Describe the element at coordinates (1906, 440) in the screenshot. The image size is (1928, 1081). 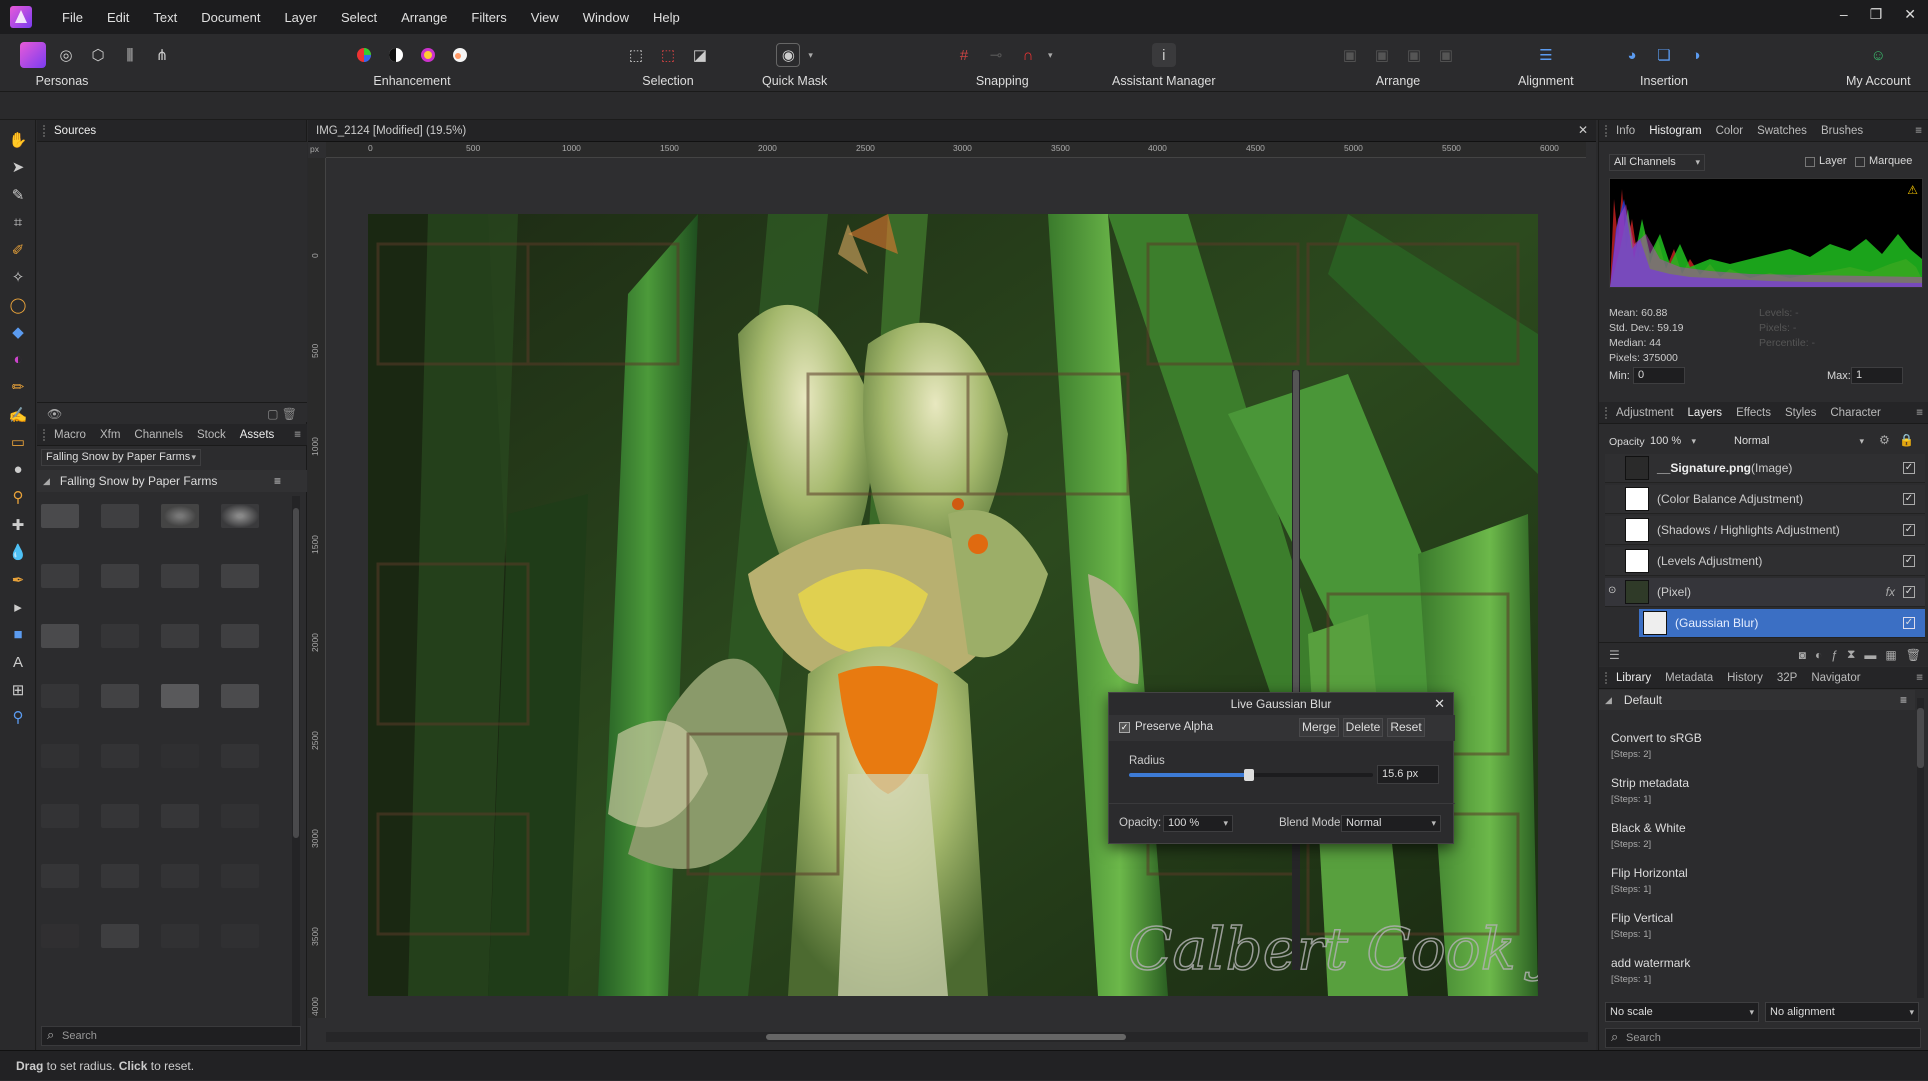
I see `layer-lock-icon: 🔒` at that location.